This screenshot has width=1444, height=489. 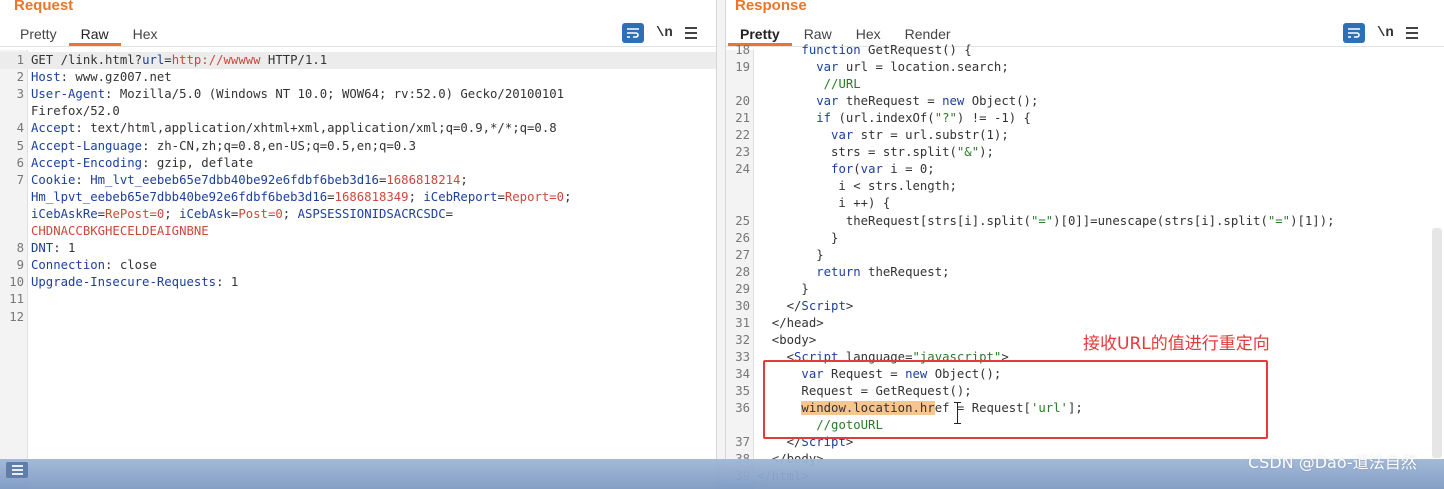 I want to click on line-code: </Script>, so click(x=805, y=306).